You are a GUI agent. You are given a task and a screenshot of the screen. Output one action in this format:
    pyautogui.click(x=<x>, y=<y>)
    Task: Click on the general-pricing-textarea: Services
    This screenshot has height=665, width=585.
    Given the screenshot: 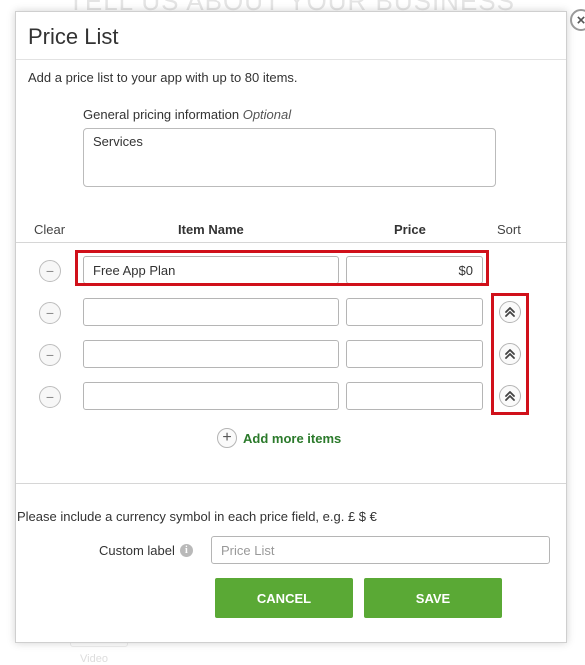 What is the action you would take?
    pyautogui.click(x=289, y=157)
    